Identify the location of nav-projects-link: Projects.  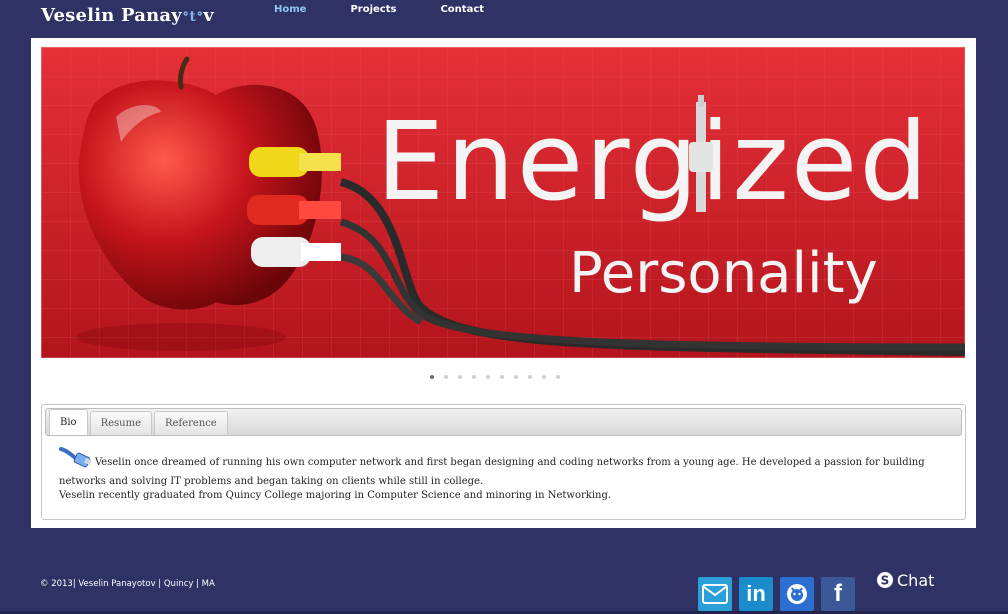
(373, 9).